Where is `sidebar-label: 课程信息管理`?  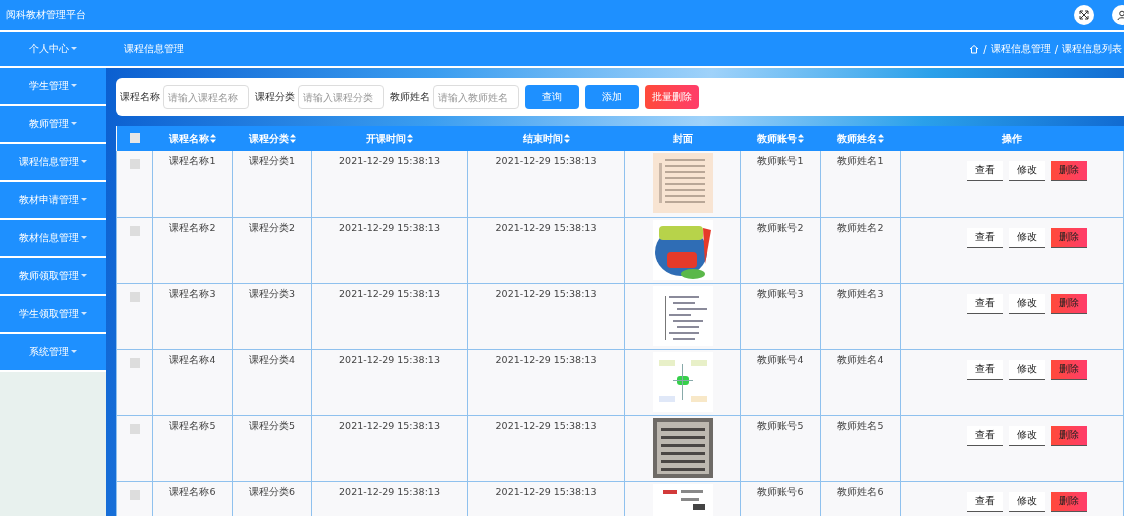 sidebar-label: 课程信息管理 is located at coordinates (49, 162).